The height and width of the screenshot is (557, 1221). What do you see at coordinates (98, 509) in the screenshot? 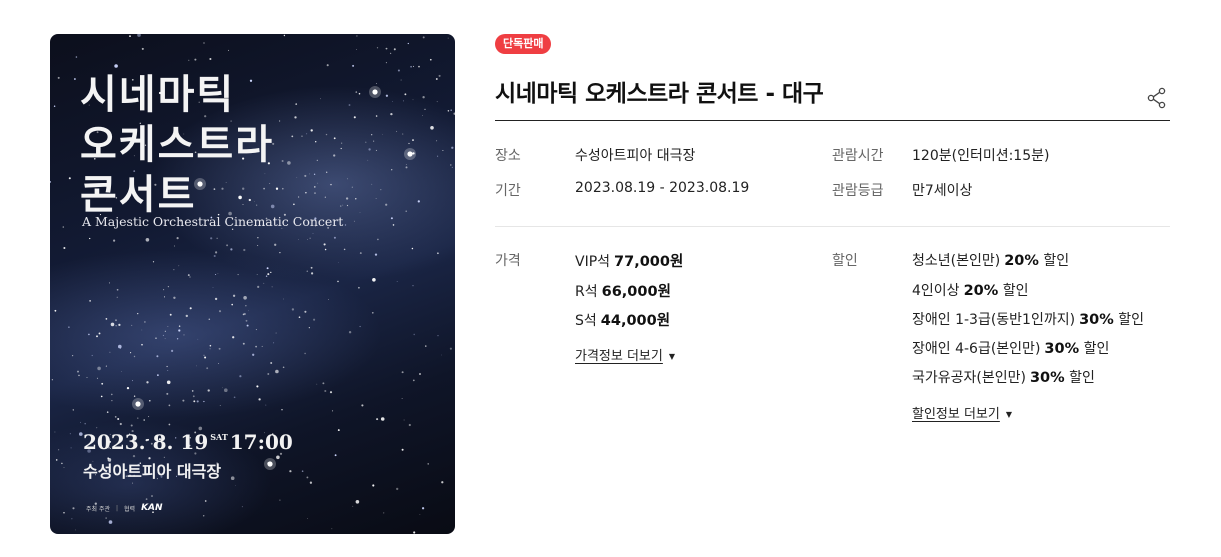
I see `poster-credit: 주최 주관` at bounding box center [98, 509].